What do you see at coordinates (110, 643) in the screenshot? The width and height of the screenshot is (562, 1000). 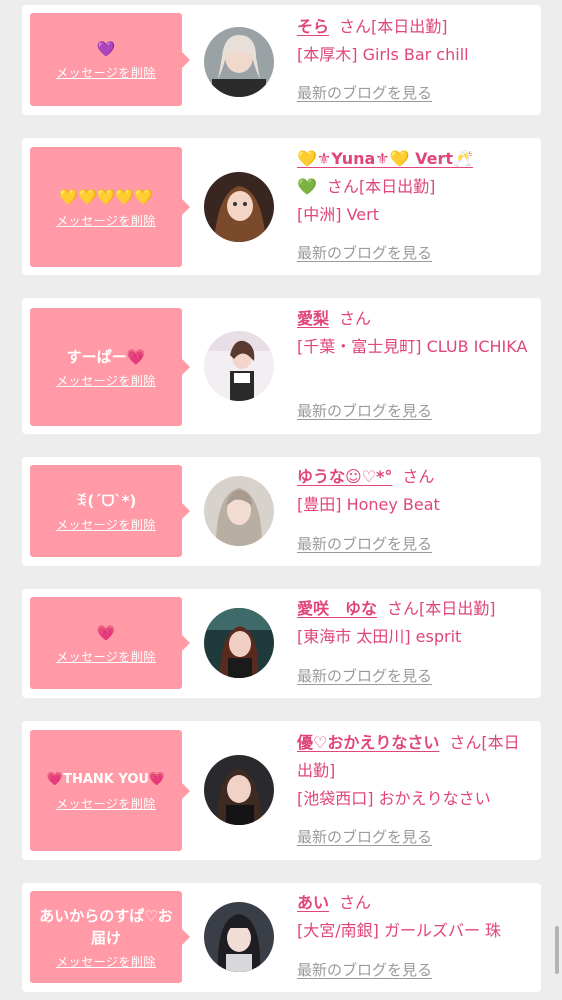 I see `message-bubble: 💗 メッセージを削除` at bounding box center [110, 643].